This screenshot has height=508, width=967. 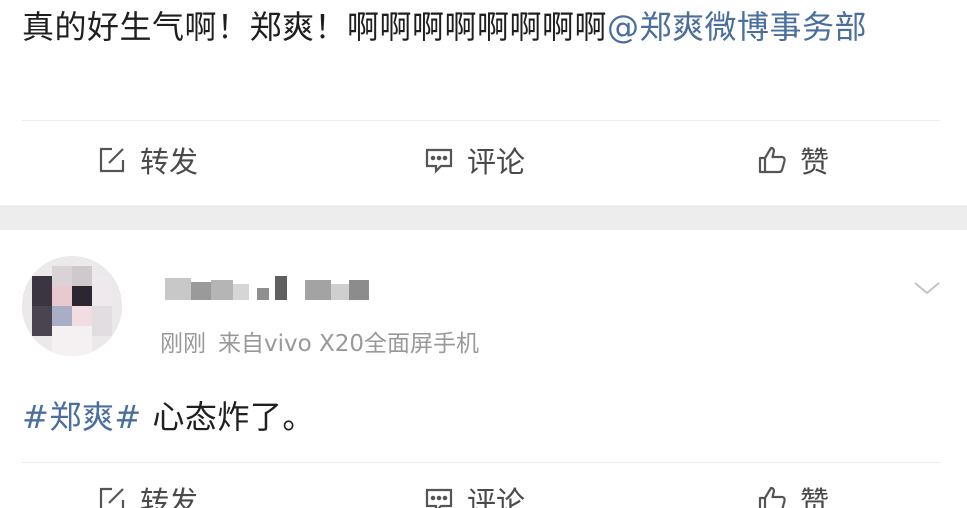 I want to click on feed-separator, so click(x=483, y=217).